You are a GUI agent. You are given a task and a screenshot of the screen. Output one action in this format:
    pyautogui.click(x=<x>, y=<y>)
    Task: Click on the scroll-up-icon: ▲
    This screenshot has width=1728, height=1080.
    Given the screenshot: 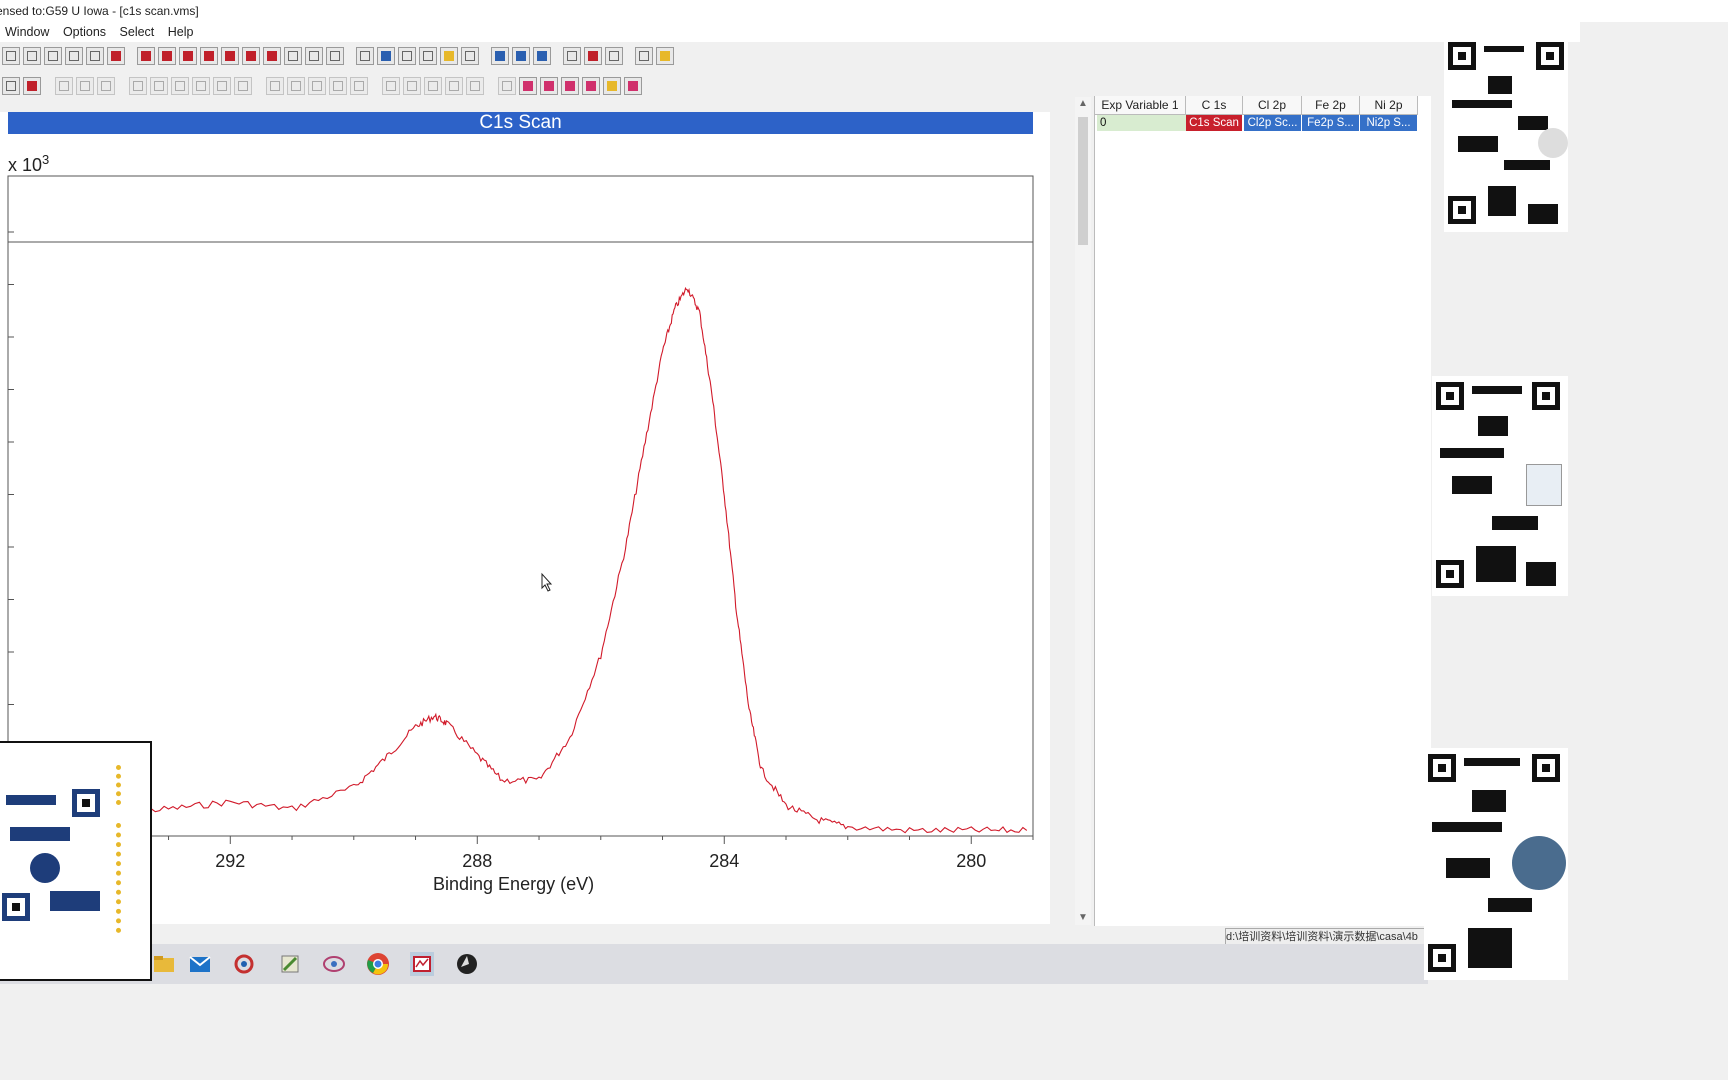 What is the action you would take?
    pyautogui.click(x=1083, y=104)
    